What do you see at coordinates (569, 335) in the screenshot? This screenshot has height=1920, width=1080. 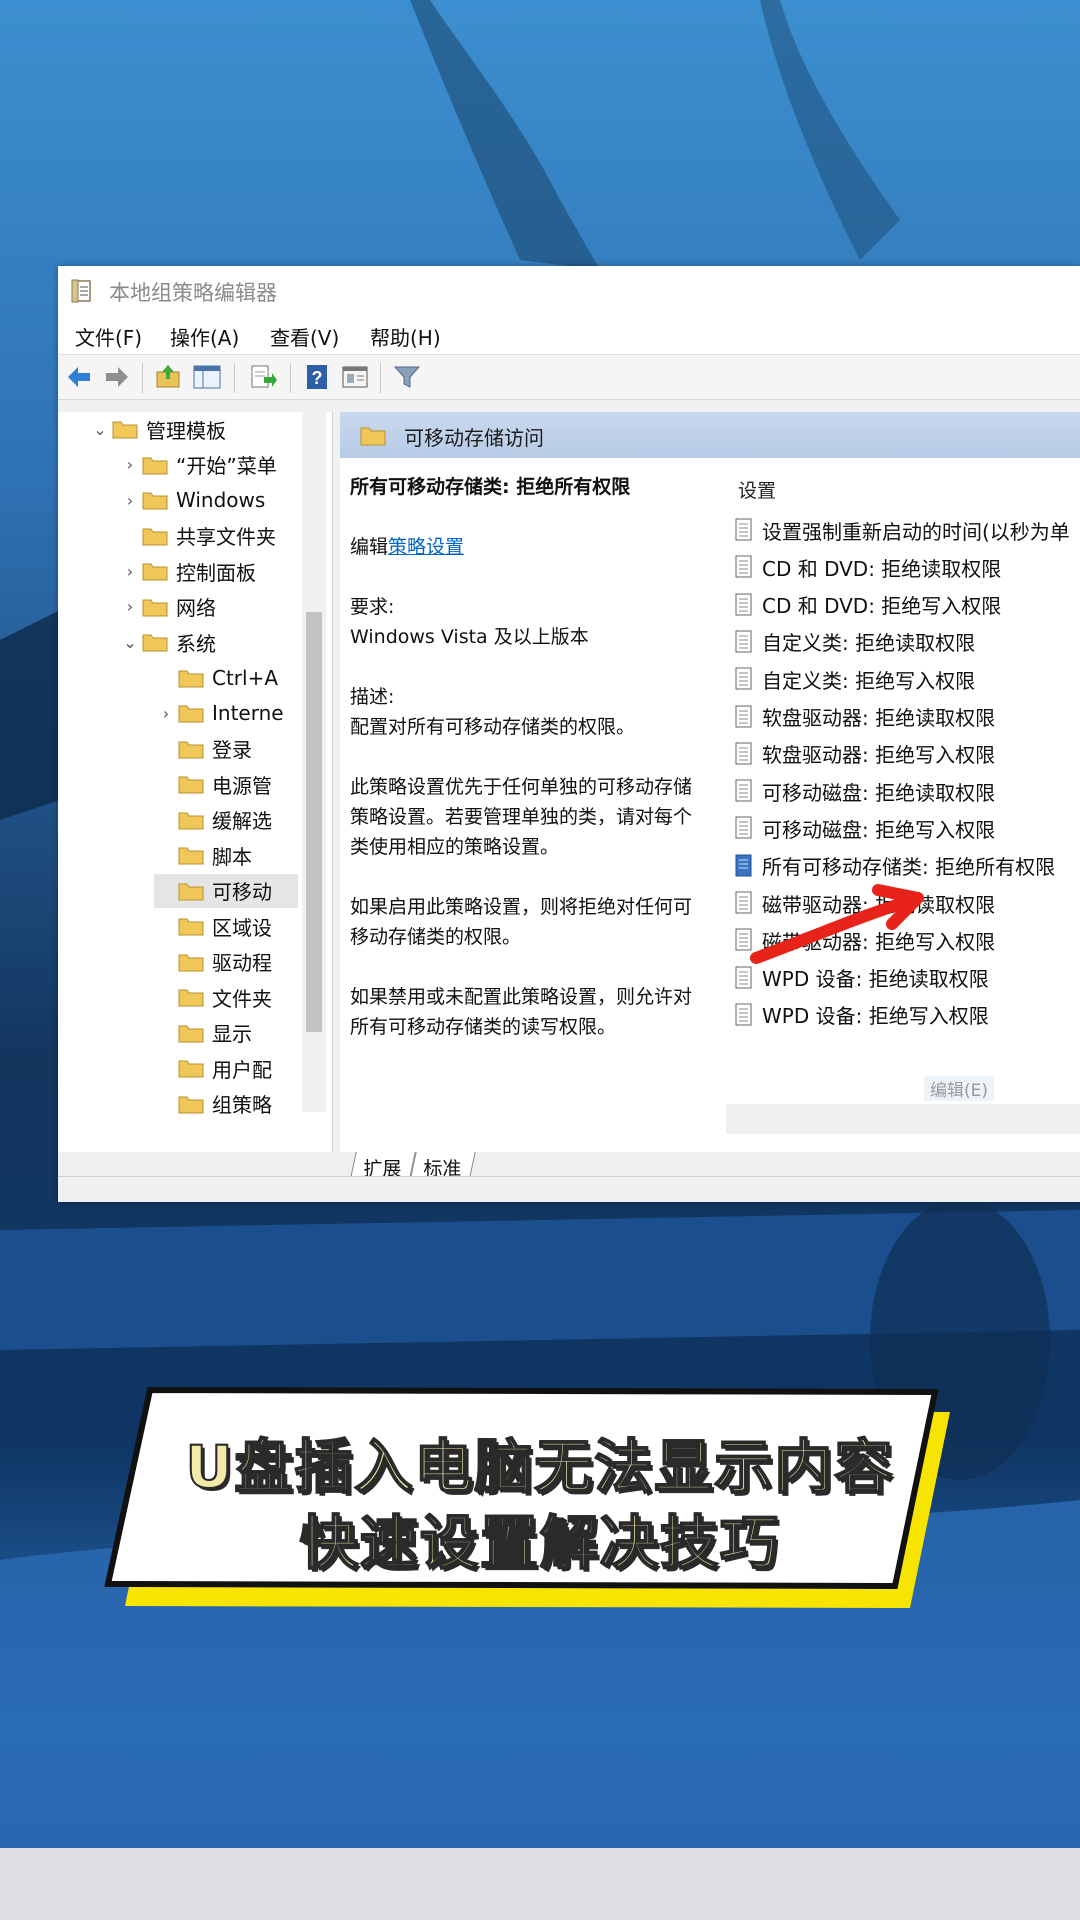 I see `menu-bar: 文件(F) 操作(A) 查看(V) 帮助(H)` at bounding box center [569, 335].